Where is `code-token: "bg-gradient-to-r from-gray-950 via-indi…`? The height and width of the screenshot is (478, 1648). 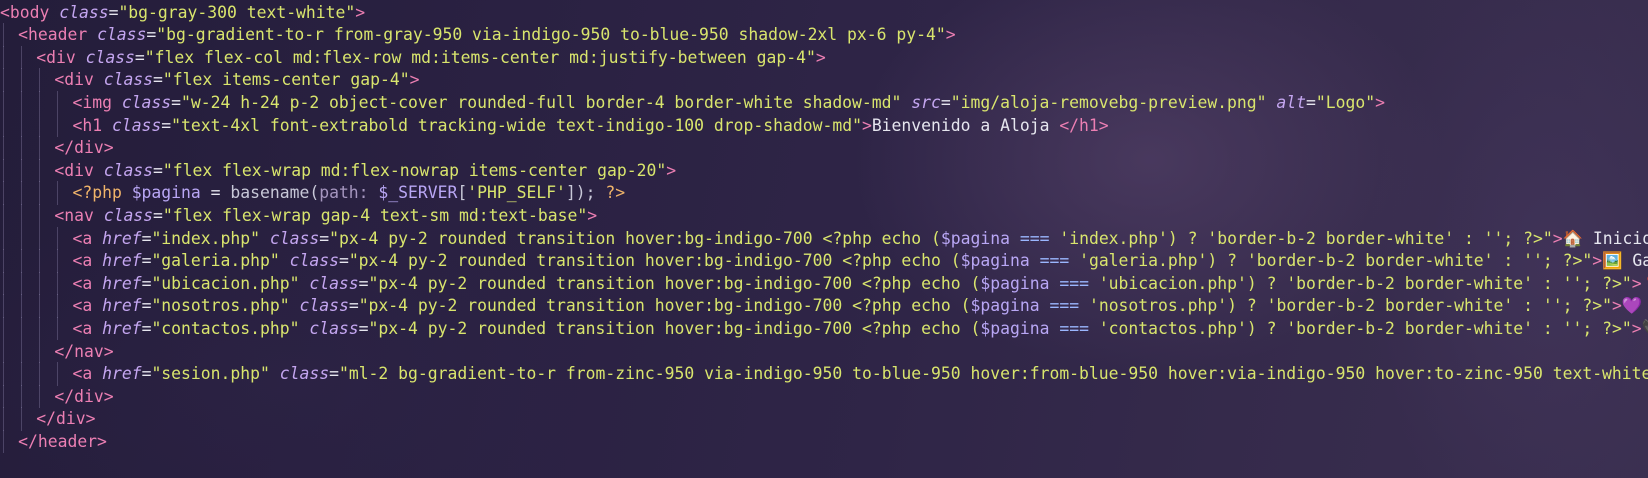
code-token: "bg-gradient-to-r from-gray-950 via-indi… is located at coordinates (551, 35).